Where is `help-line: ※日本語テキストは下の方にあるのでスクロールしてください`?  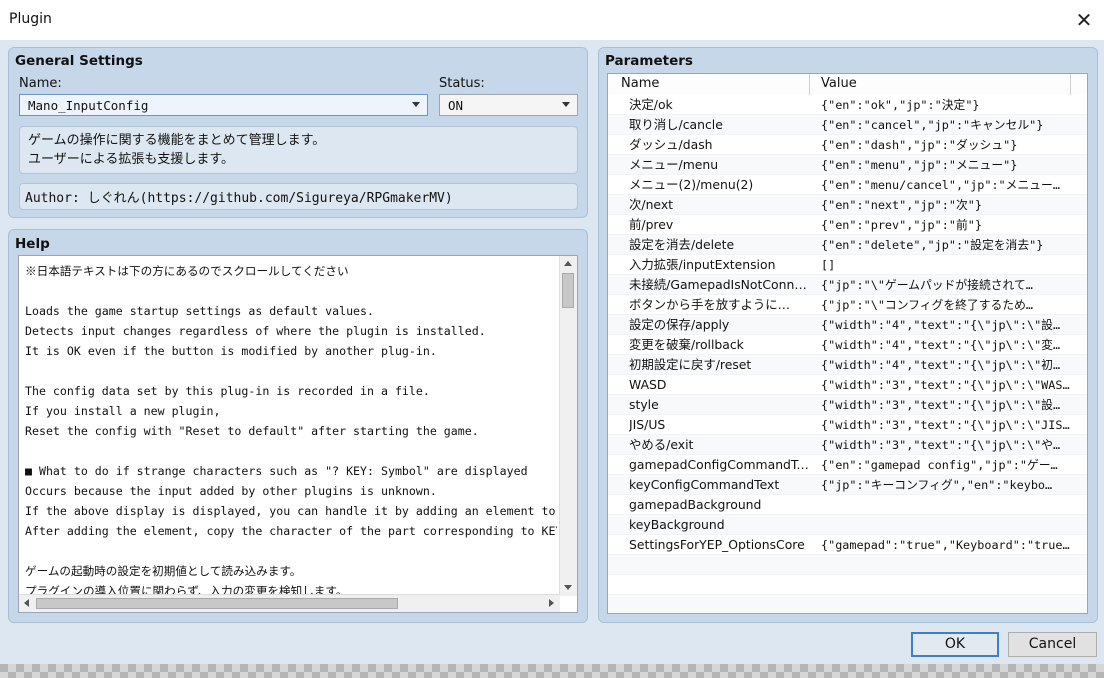
help-line: ※日本語テキストは下の方にあるのでスクロールしてください is located at coordinates (187, 271).